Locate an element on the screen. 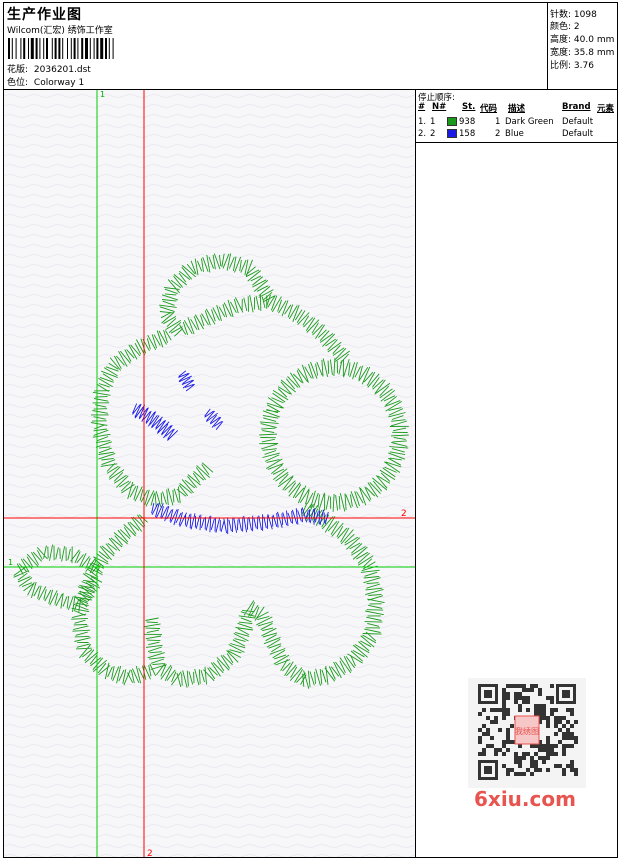 The height and width of the screenshot is (861, 620). colorway-line: 色位: Colorway 1 is located at coordinates (45, 81).